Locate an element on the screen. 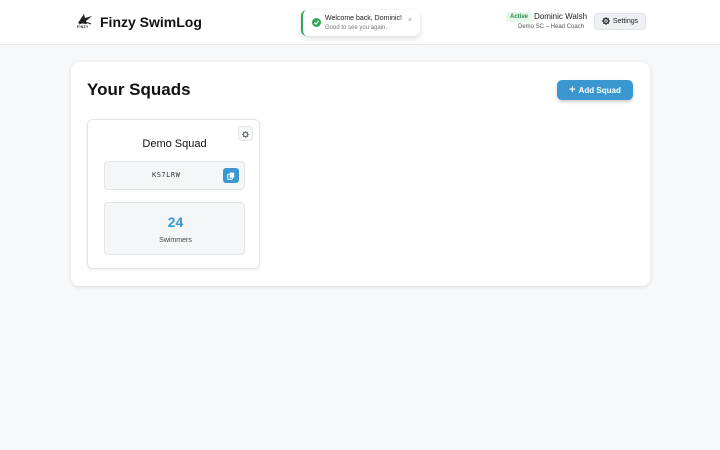 The image size is (720, 450). copy-code-button is located at coordinates (231, 175).